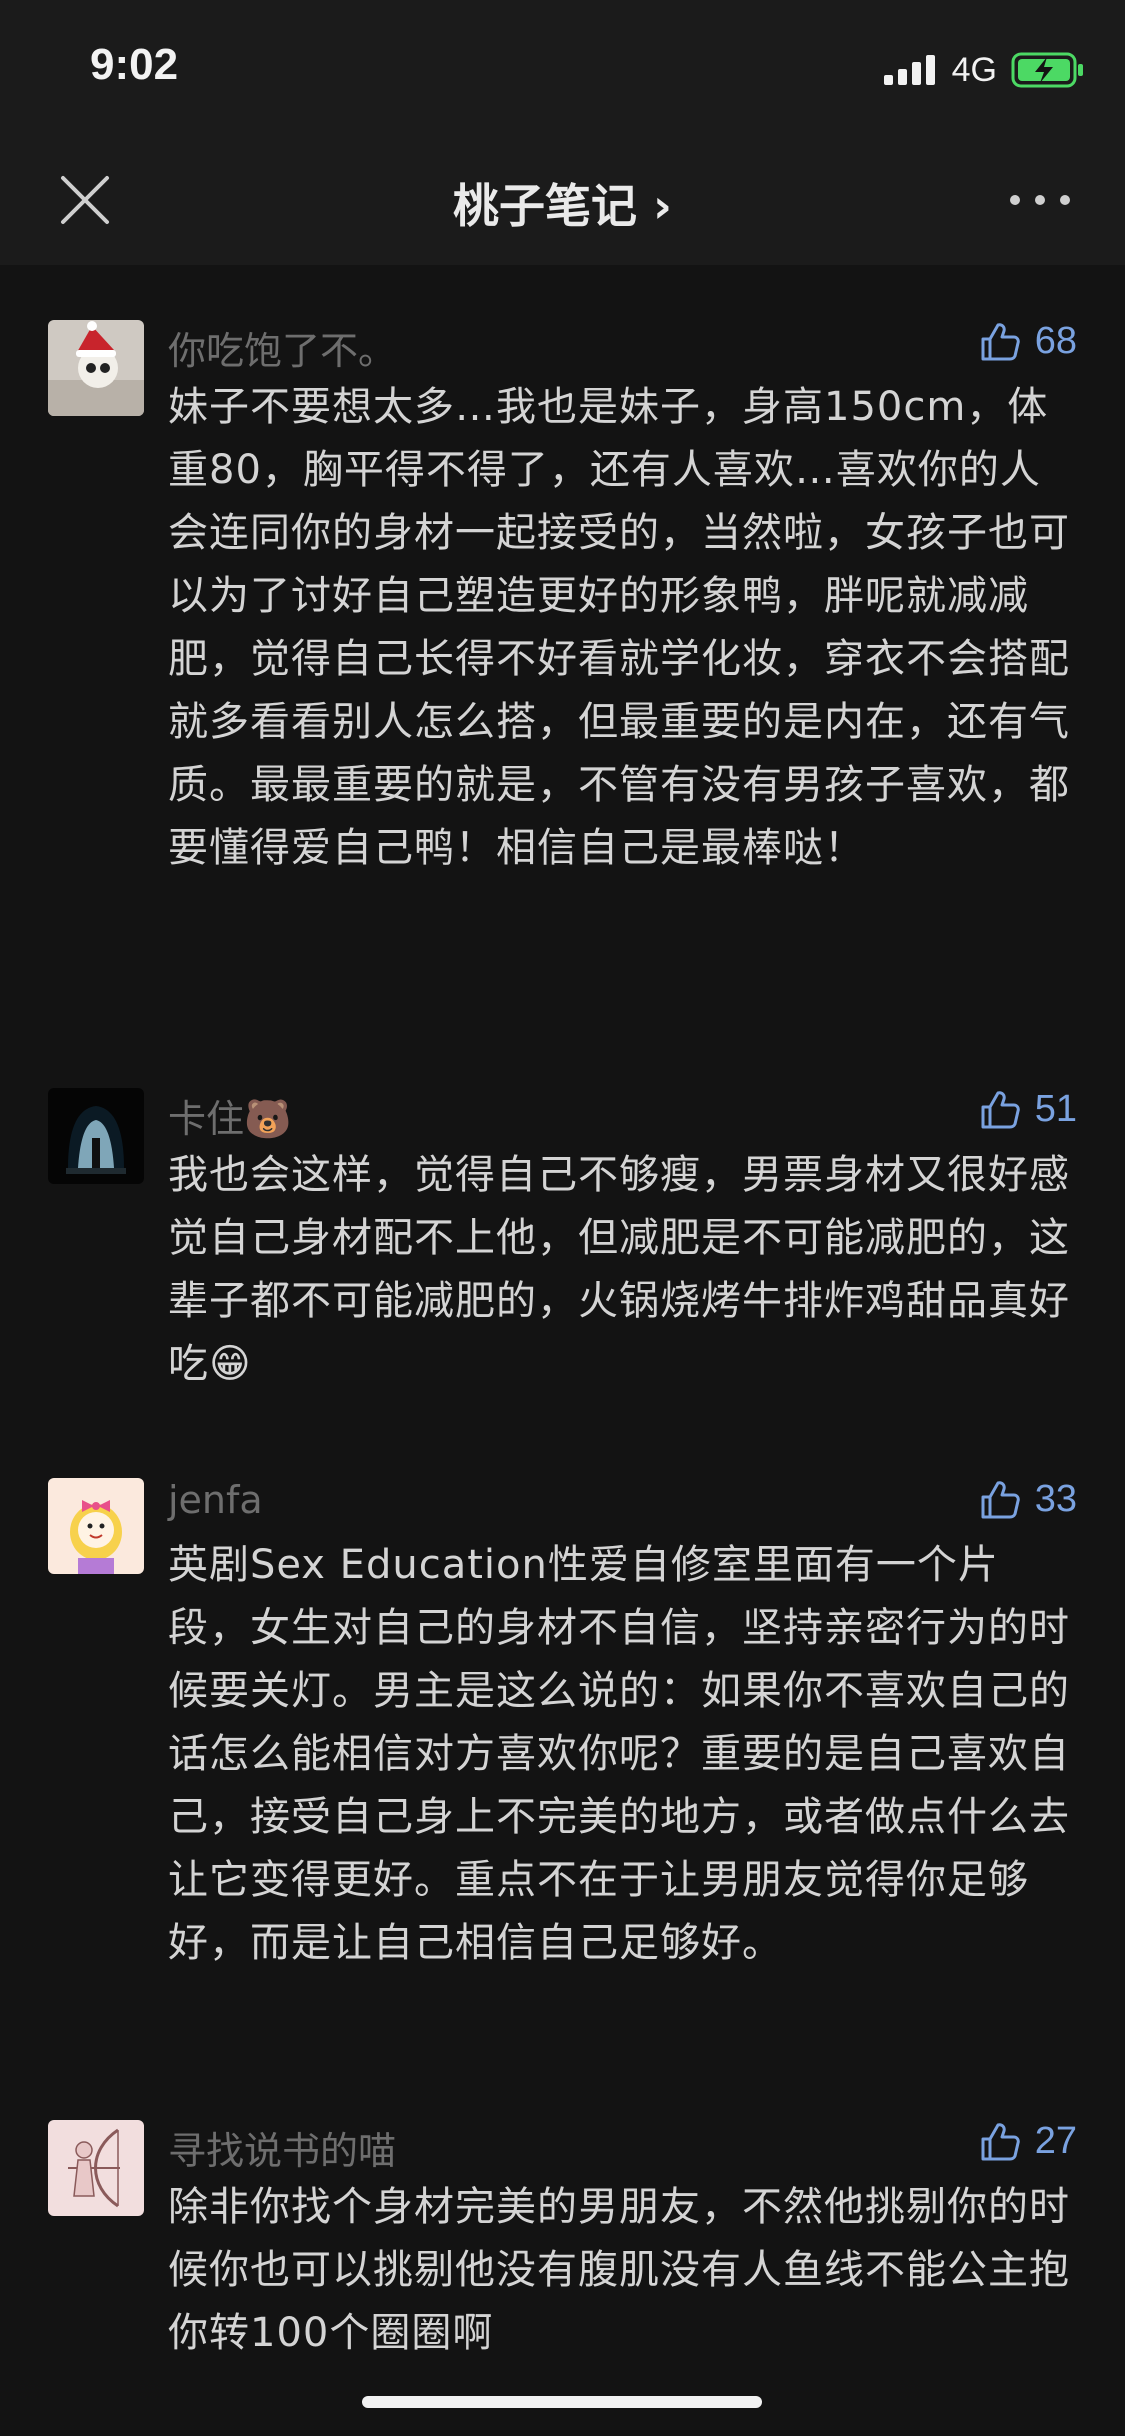 Image resolution: width=1125 pixels, height=2436 pixels. Describe the element at coordinates (974, 69) in the screenshot. I see `network-type: 4G` at that location.